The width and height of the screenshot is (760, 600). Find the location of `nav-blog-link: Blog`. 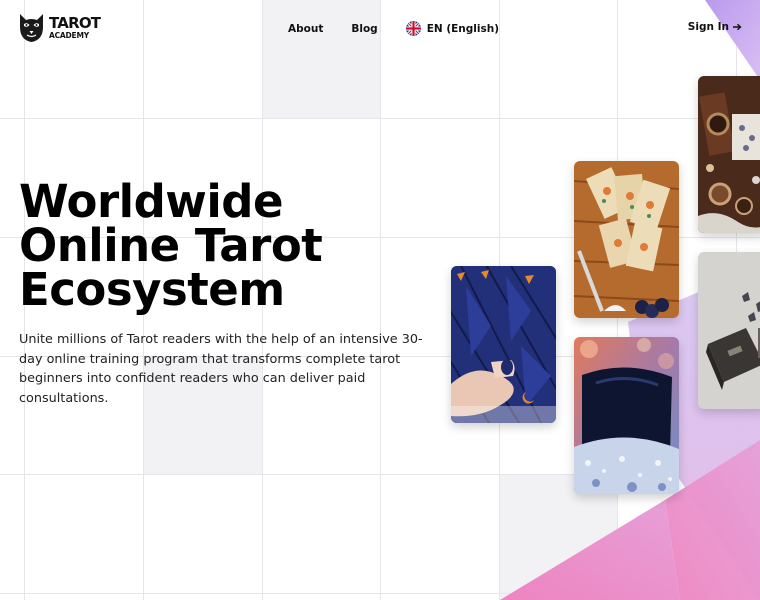

nav-blog-link: Blog is located at coordinates (364, 29).